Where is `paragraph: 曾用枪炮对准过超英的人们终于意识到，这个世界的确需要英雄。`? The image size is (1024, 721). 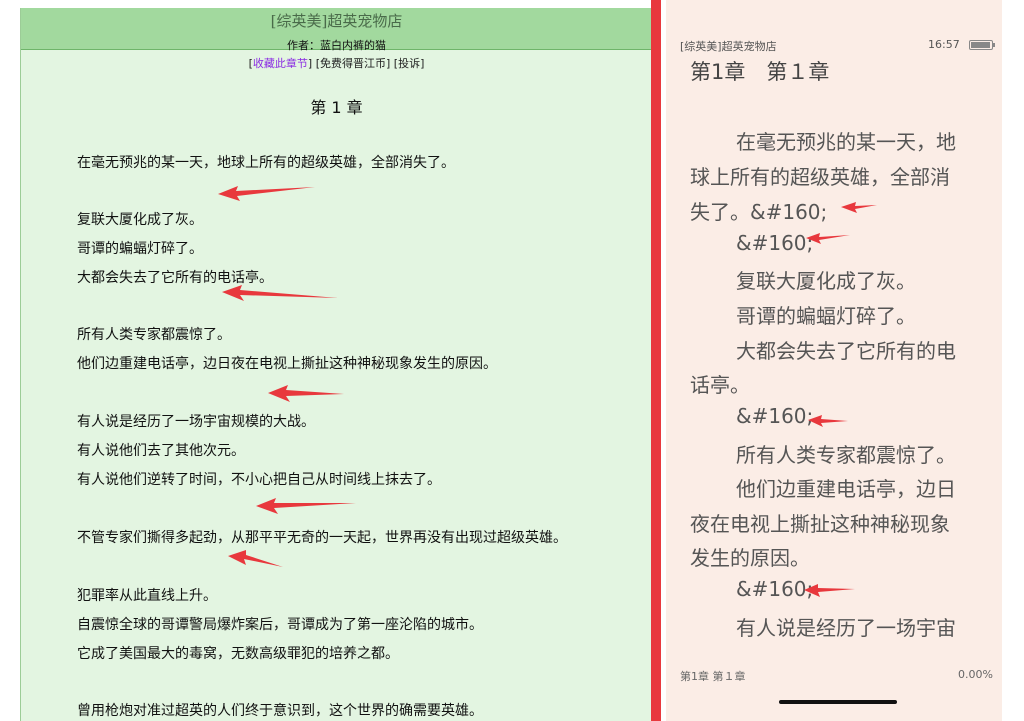 paragraph: 曾用枪炮对准过超英的人们终于意识到，这个世界的确需要英雄。 is located at coordinates (280, 711).